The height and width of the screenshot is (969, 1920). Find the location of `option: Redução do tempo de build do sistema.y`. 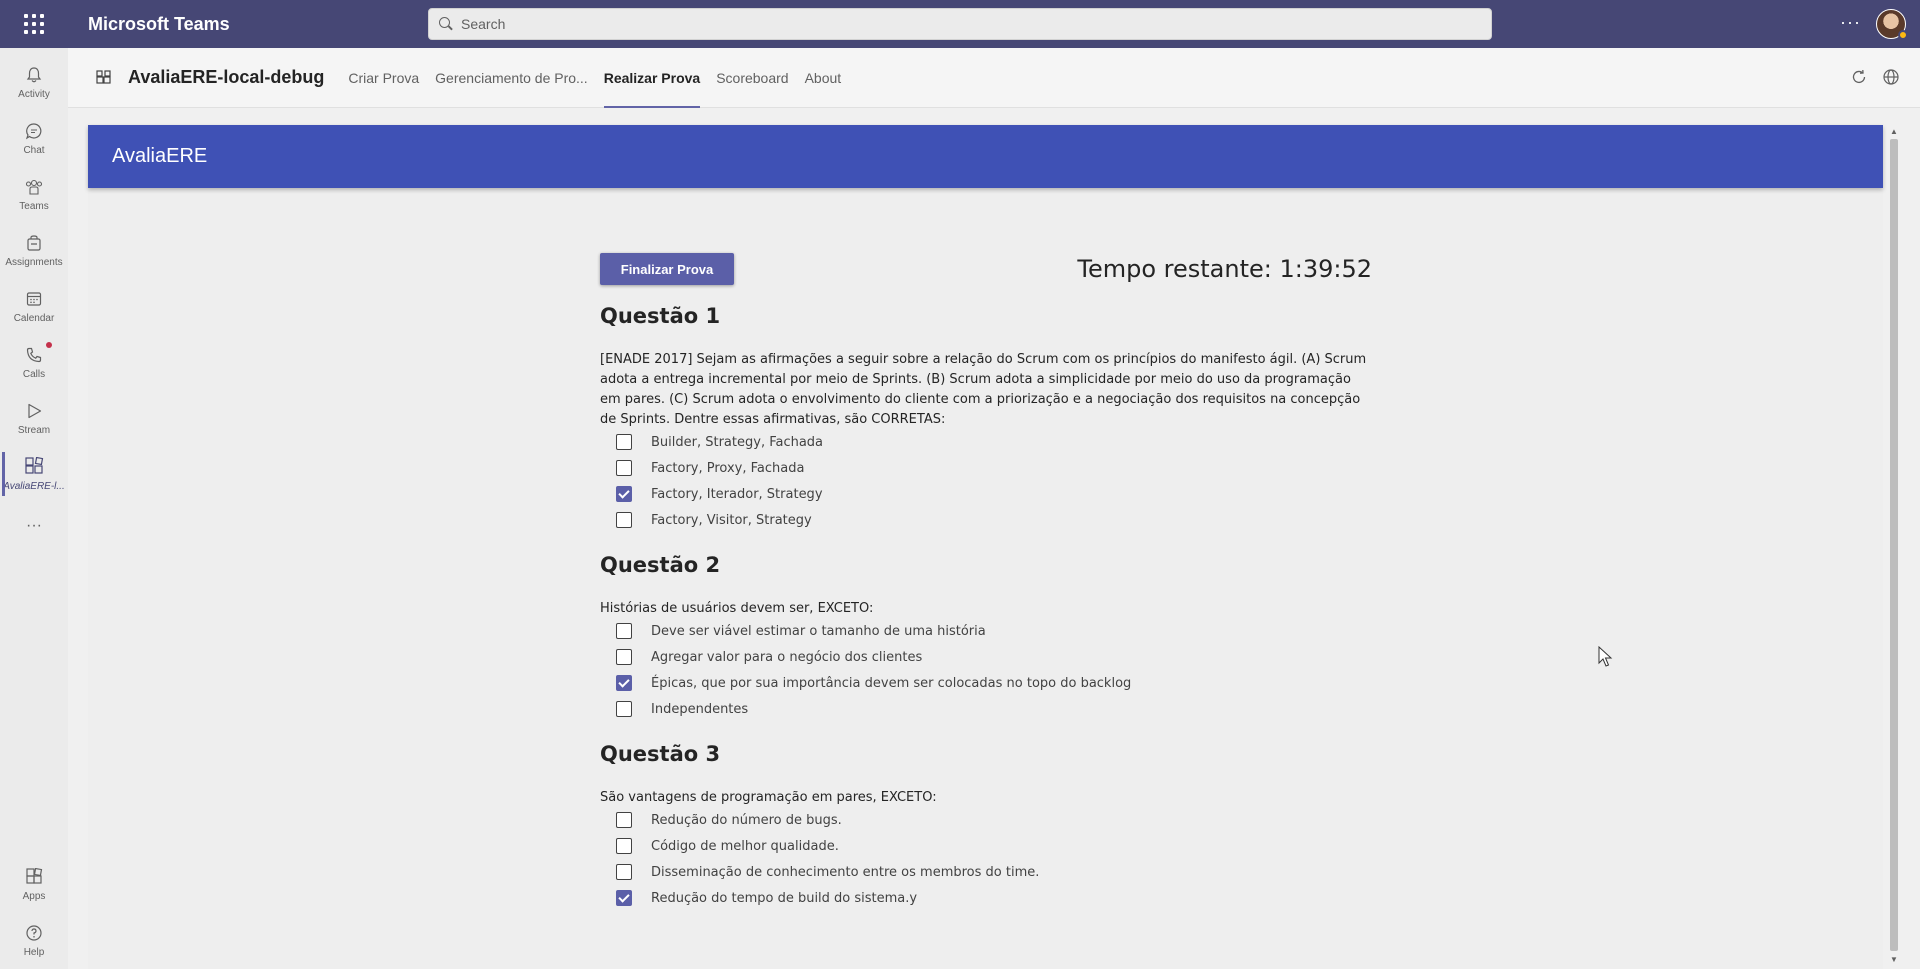

option: Redução do tempo de build do sistema.y is located at coordinates (766, 898).